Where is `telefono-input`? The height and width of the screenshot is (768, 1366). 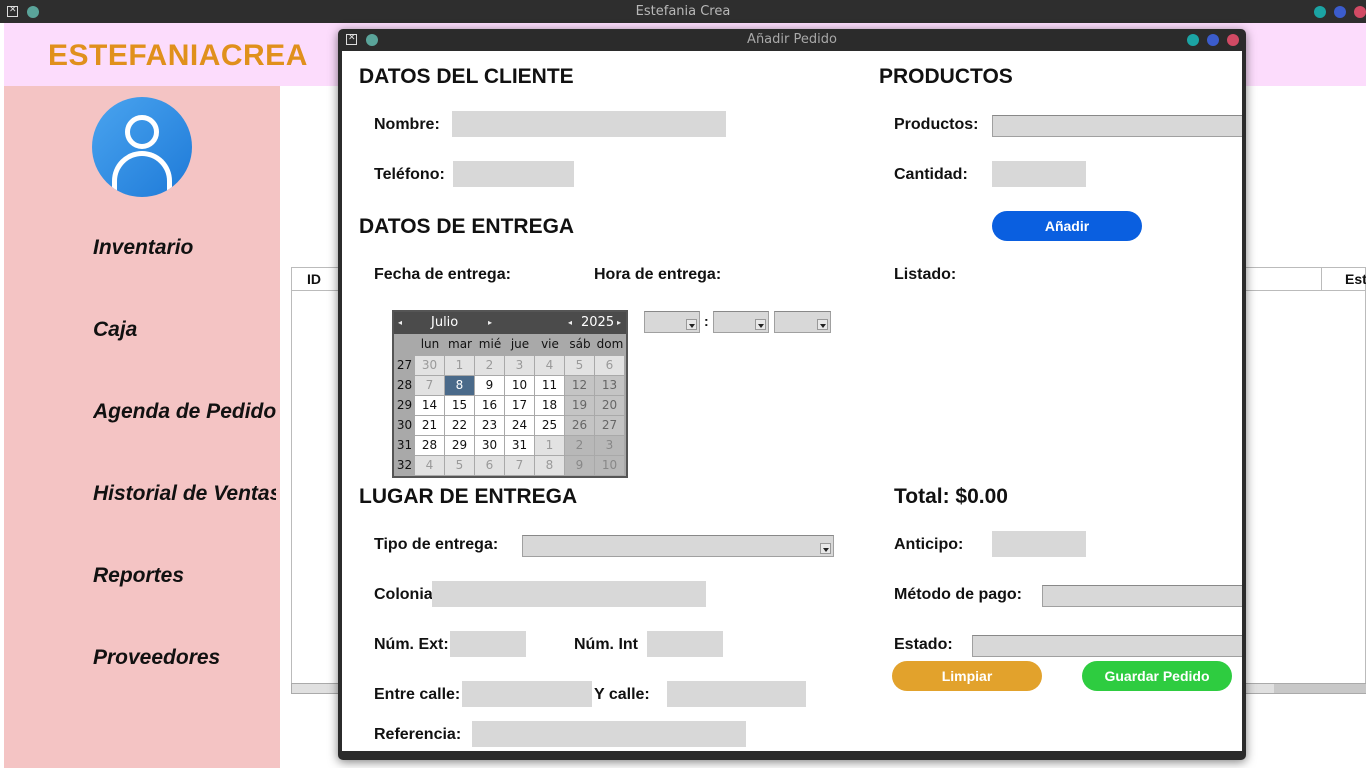 telefono-input is located at coordinates (513, 174).